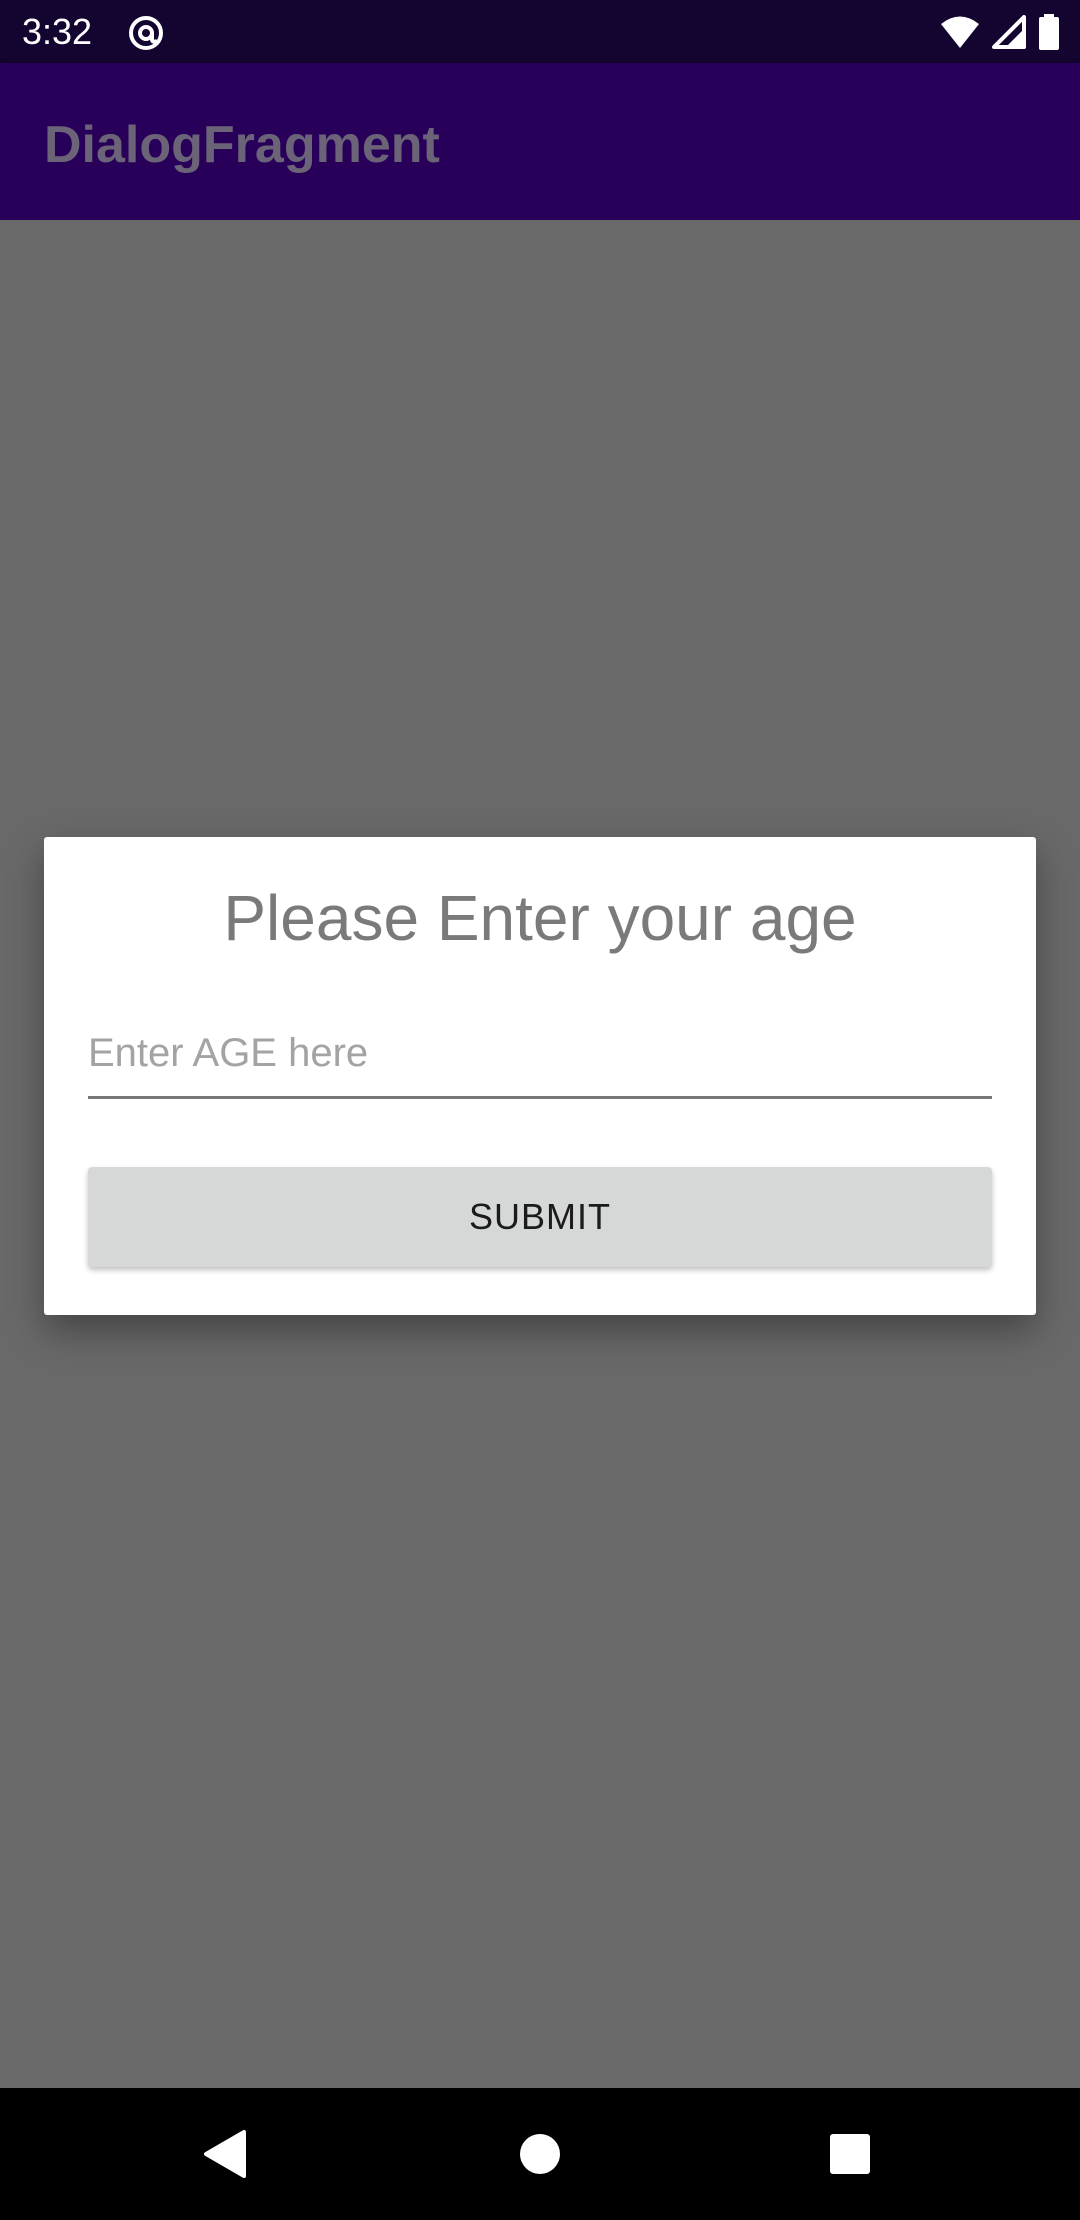  What do you see at coordinates (540, 918) in the screenshot?
I see `dialog-title: Please Enter your age` at bounding box center [540, 918].